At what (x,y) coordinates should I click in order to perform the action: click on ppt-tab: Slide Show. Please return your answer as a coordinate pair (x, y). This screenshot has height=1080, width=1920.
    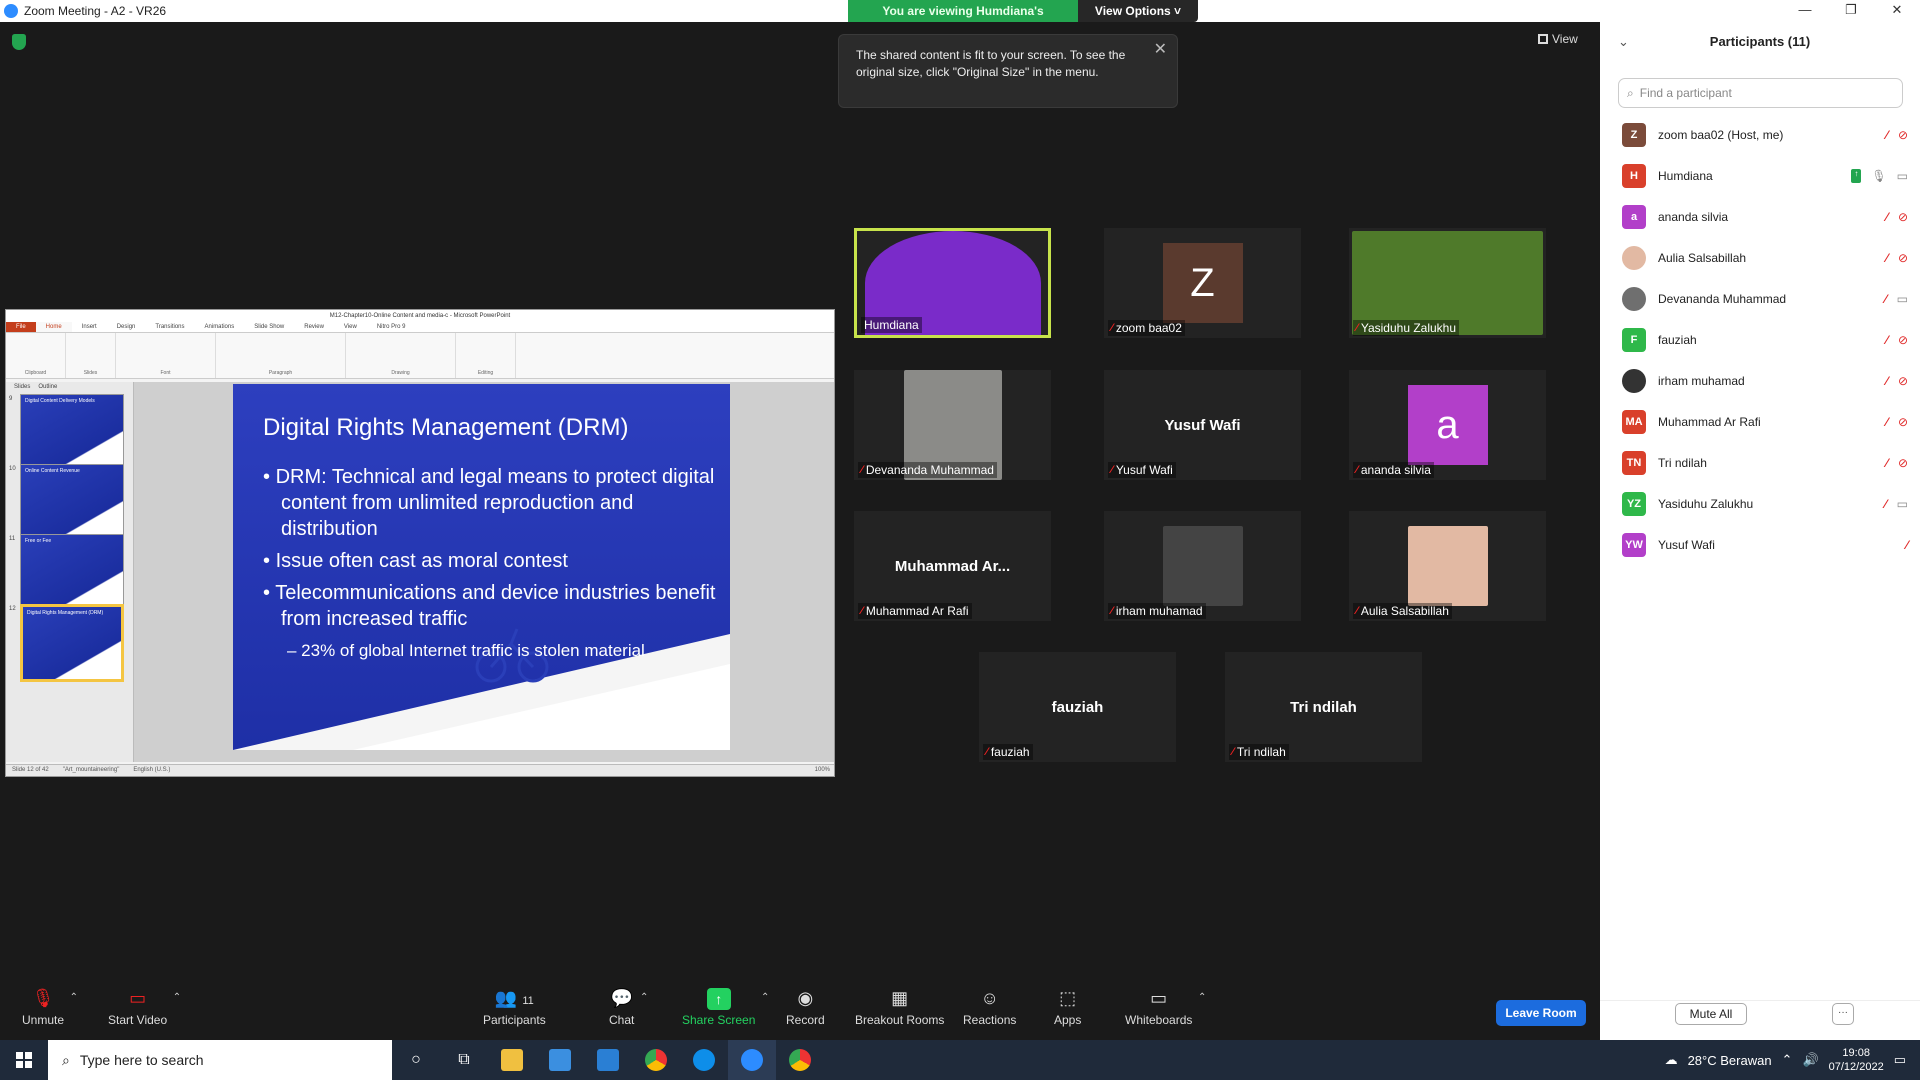
    Looking at the image, I should click on (269, 327).